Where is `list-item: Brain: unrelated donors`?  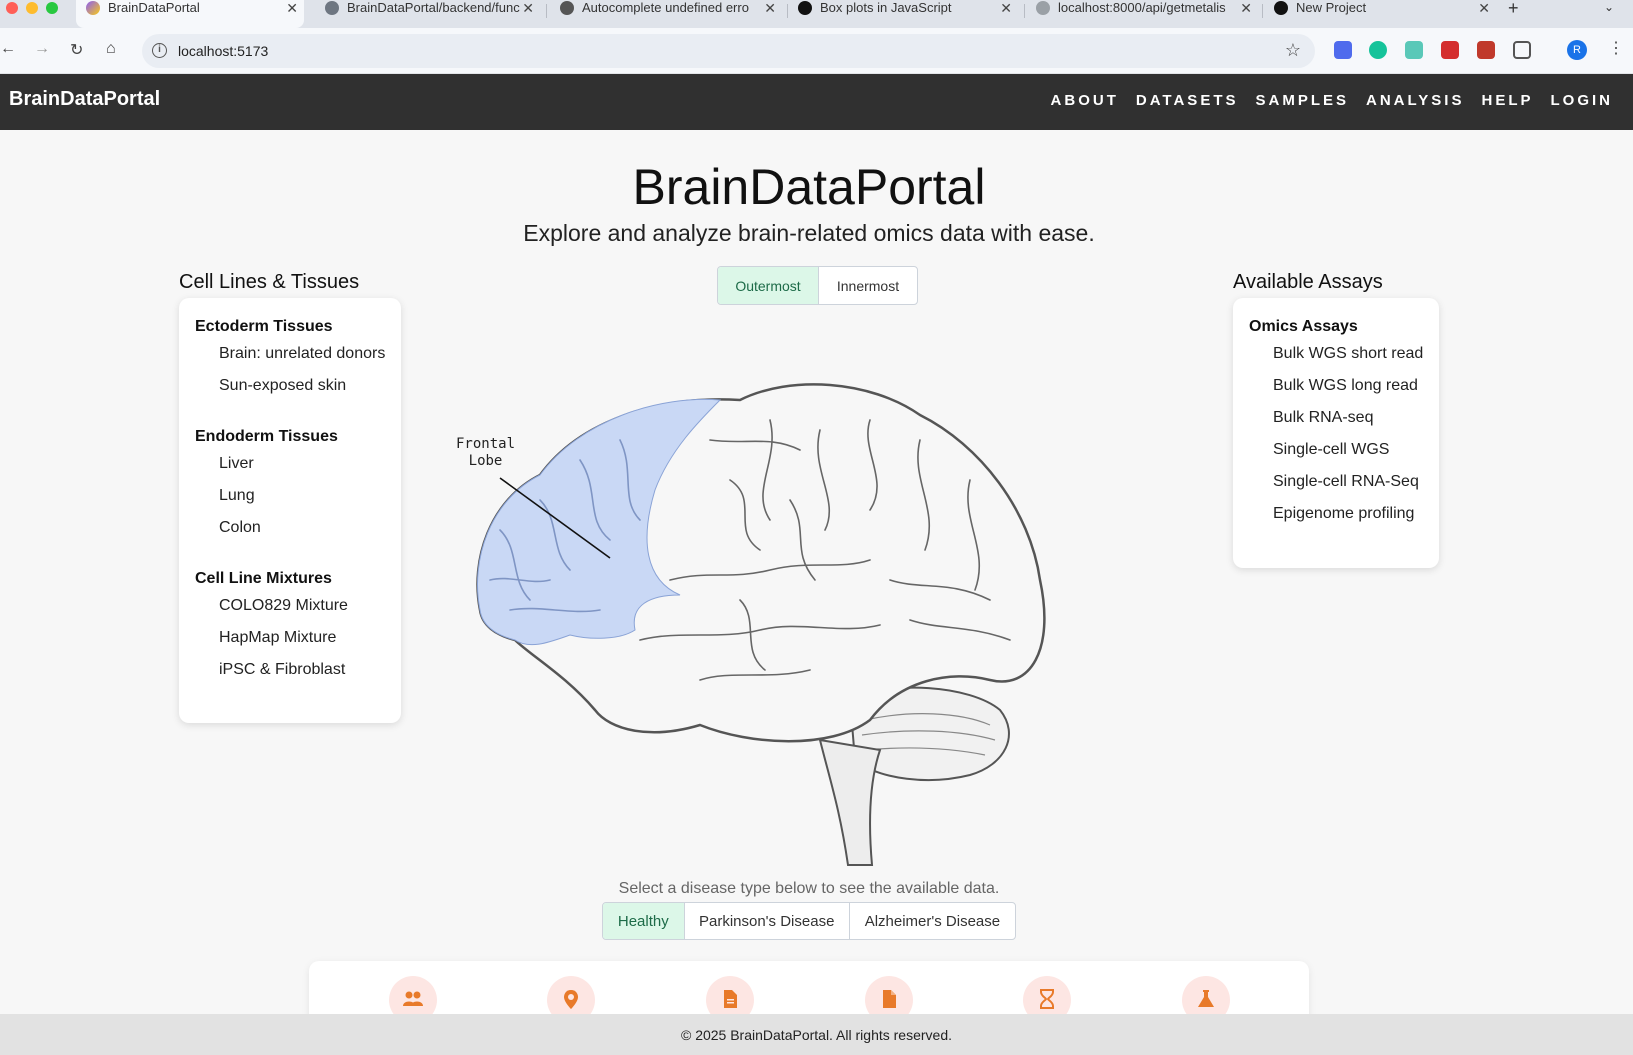 list-item: Brain: unrelated donors is located at coordinates (302, 354).